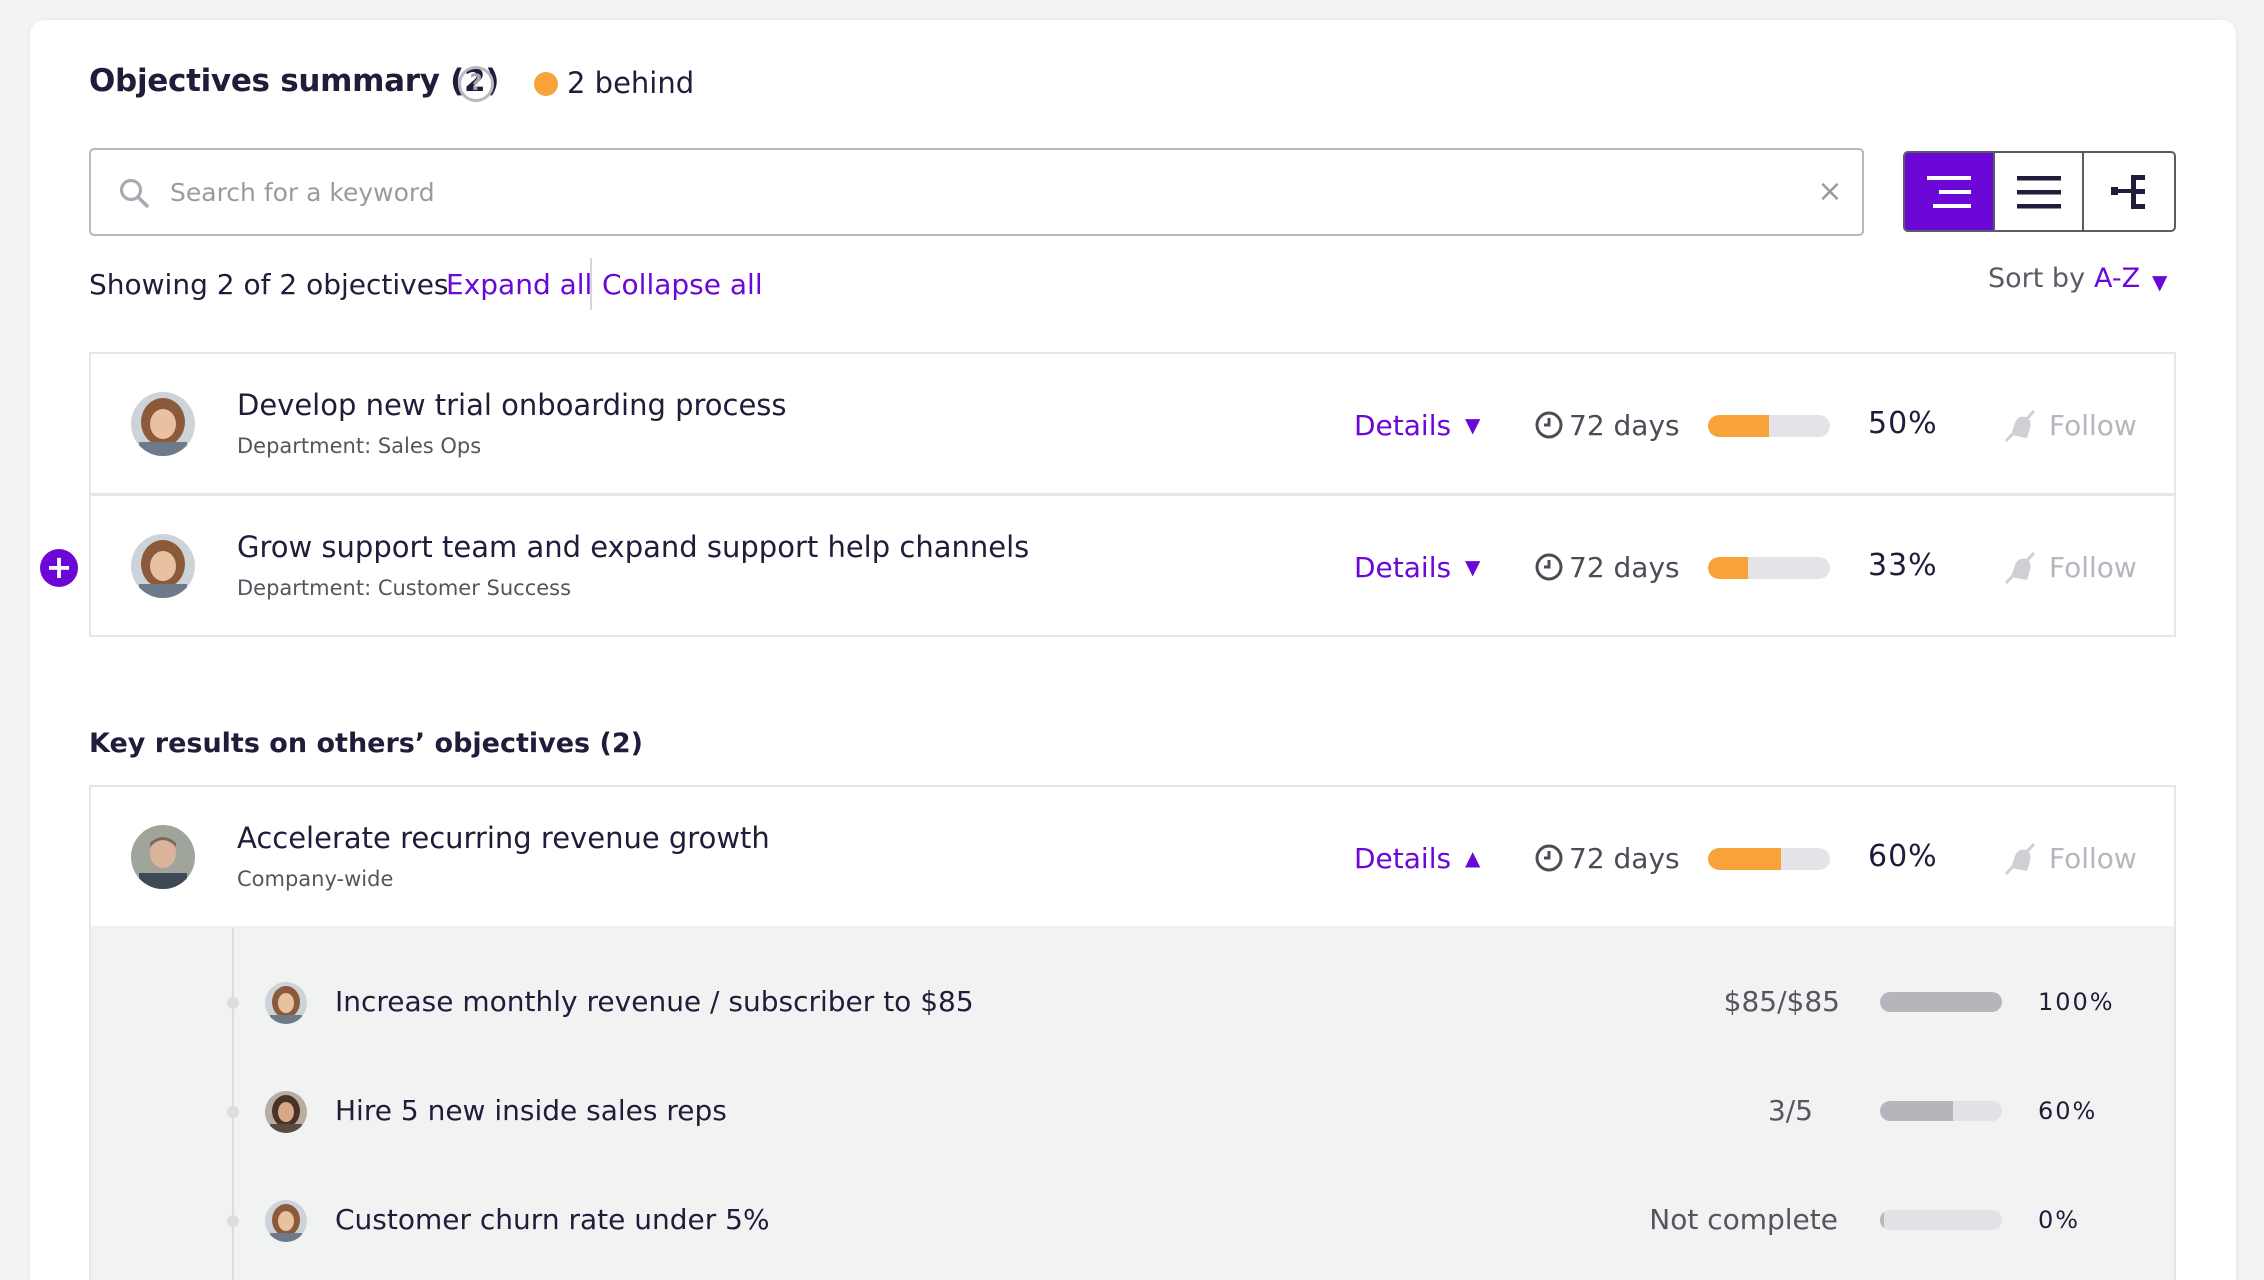 This screenshot has height=1280, width=2264. I want to click on sort-dropdown: A-Z, so click(2117, 278).